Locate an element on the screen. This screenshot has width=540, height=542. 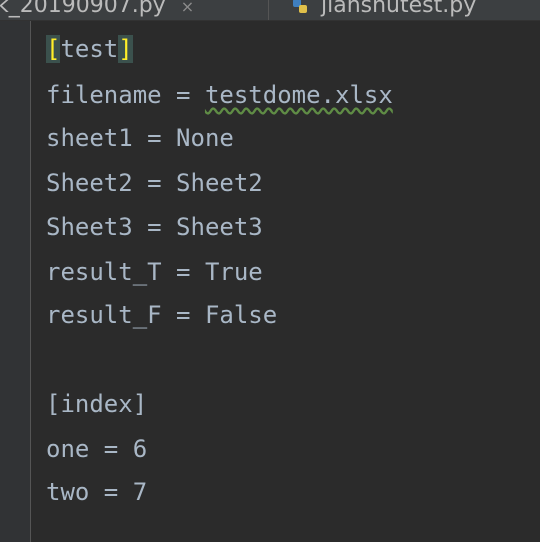
tab-divider is located at coordinates (268, 10).